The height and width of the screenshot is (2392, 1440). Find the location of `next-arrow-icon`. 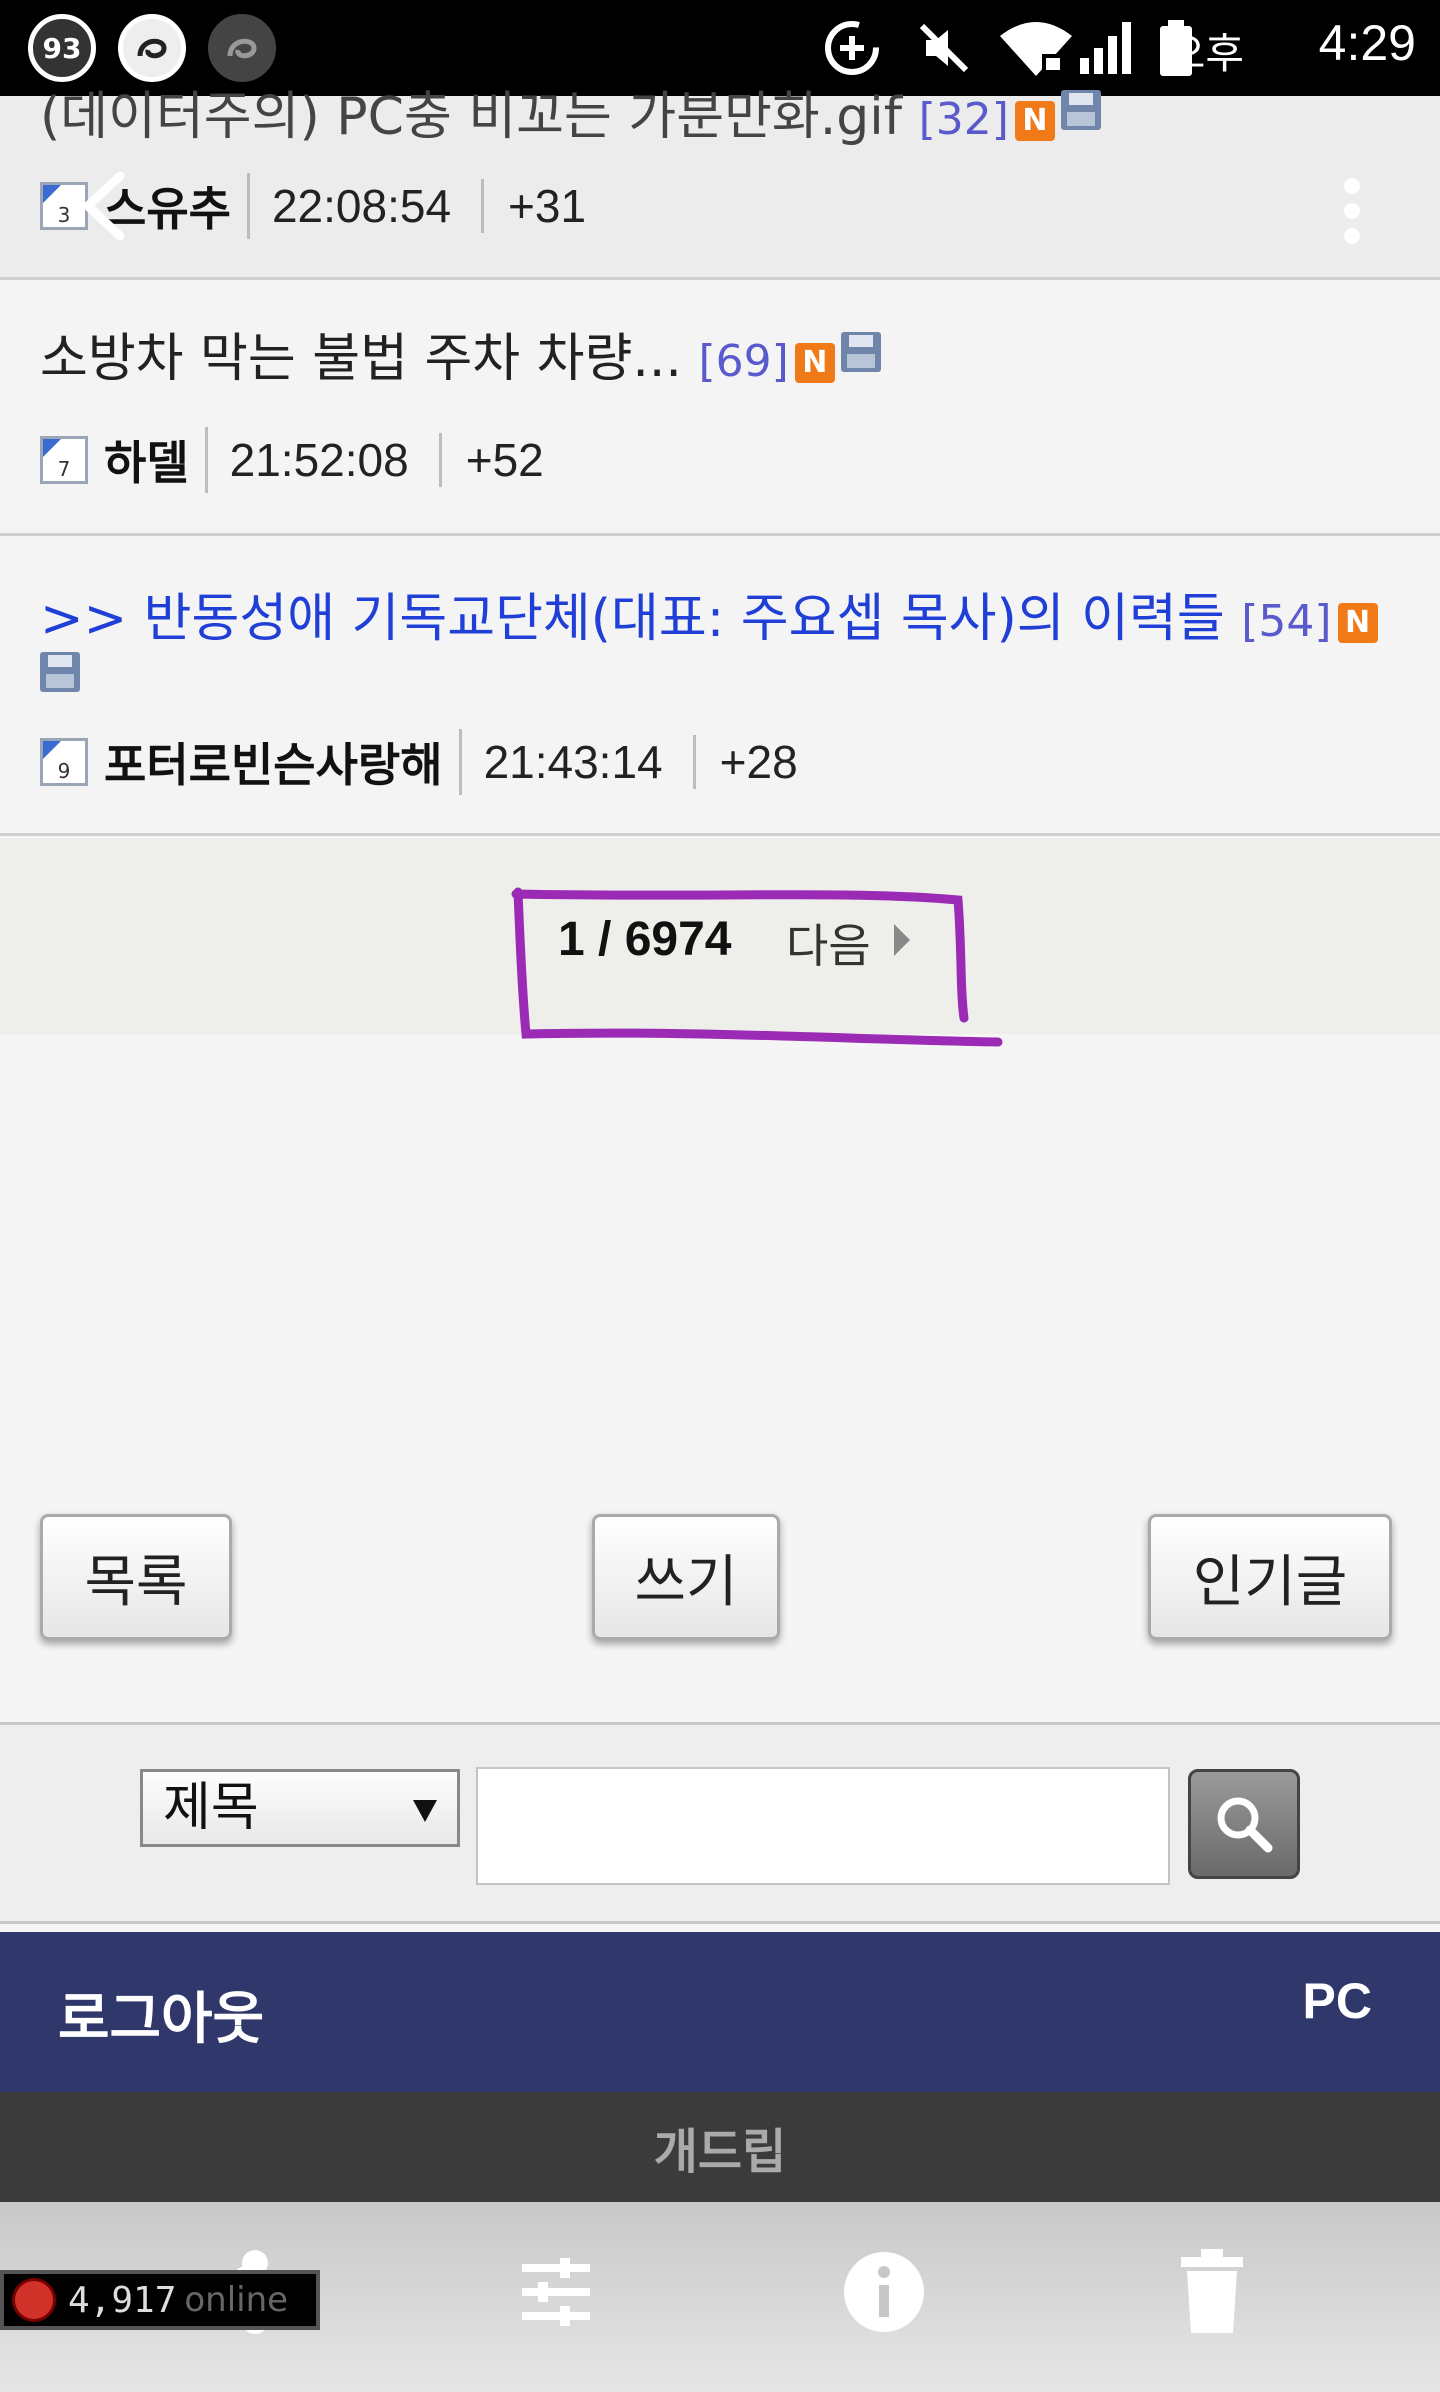

next-arrow-icon is located at coordinates (902, 940).